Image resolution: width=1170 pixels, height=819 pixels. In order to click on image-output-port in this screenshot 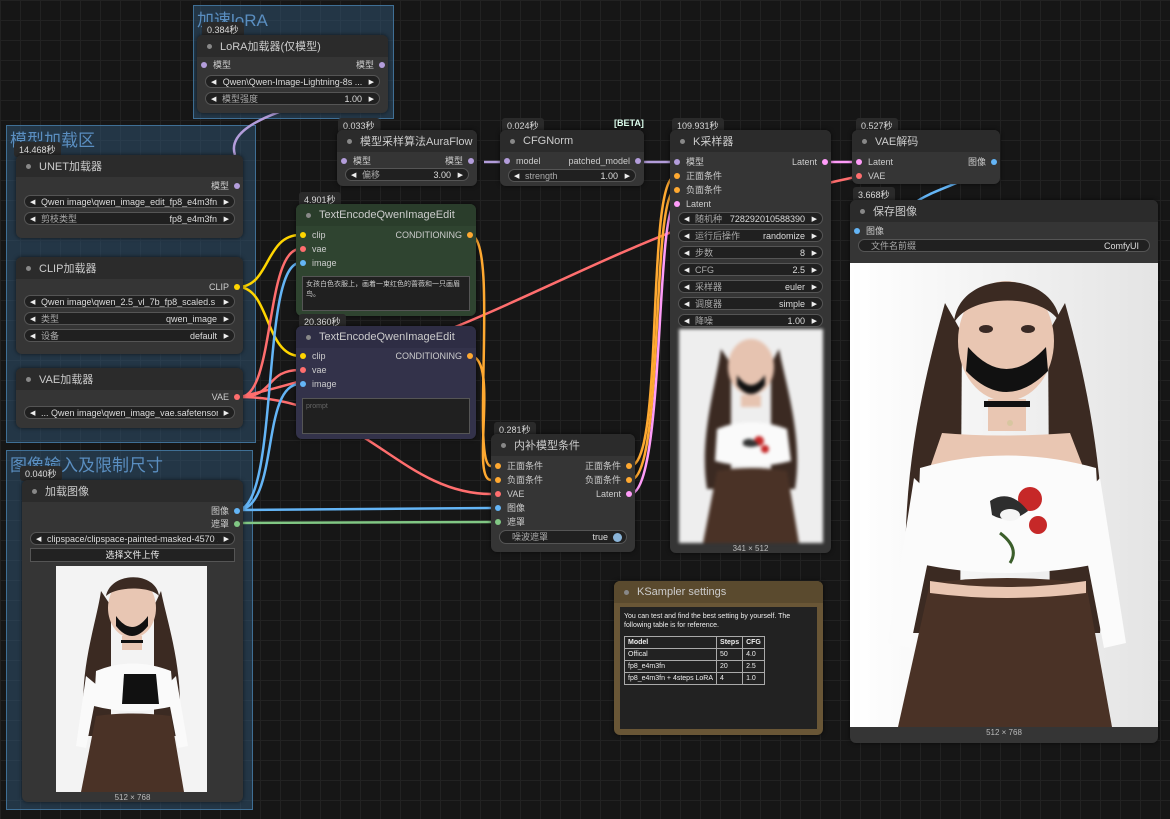, I will do `click(994, 162)`.